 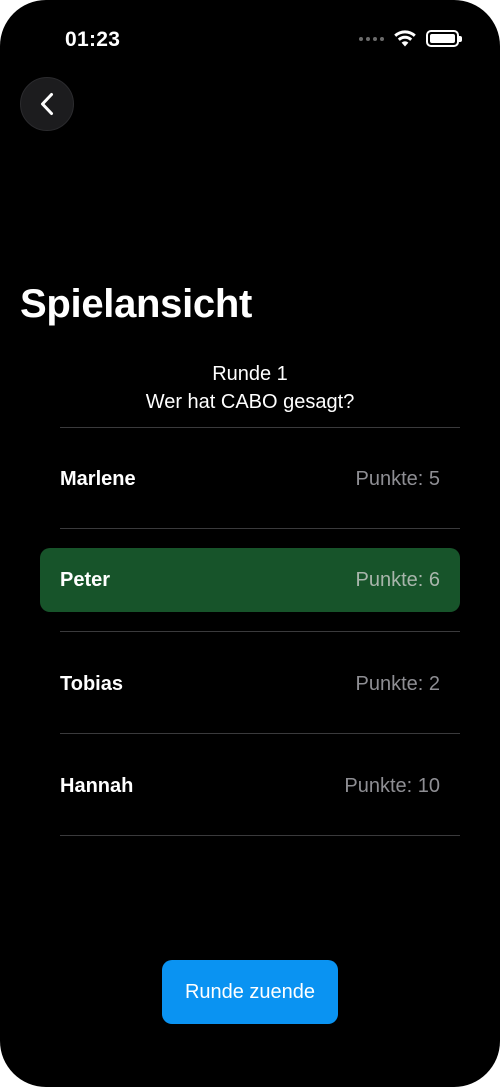 I want to click on player-row-peter: Peter Punkte: 6, so click(x=250, y=580).